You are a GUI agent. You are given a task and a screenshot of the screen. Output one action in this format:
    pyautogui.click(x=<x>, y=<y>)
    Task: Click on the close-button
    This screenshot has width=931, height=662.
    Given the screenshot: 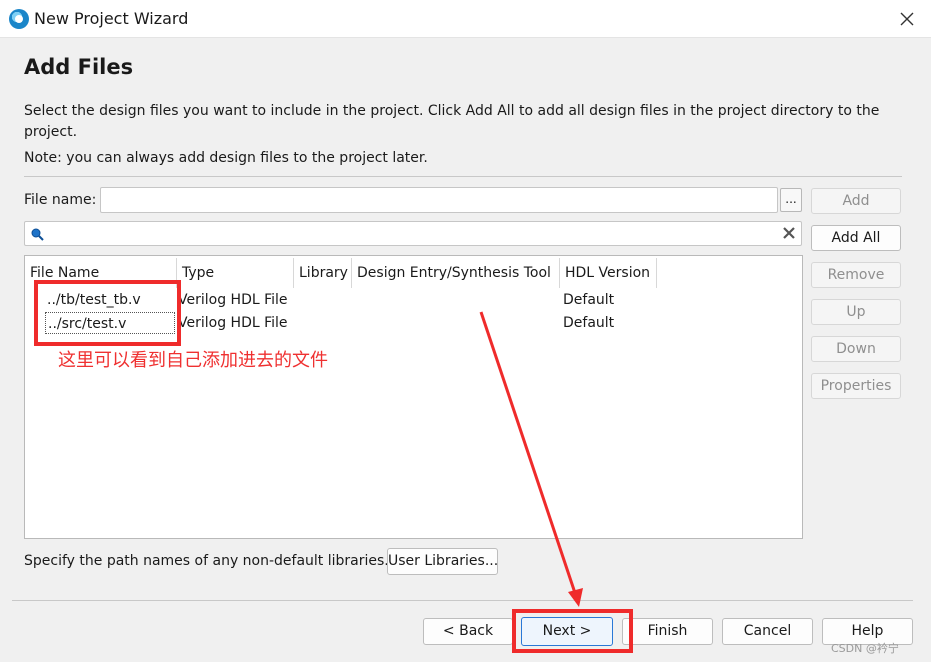 What is the action you would take?
    pyautogui.click(x=907, y=19)
    